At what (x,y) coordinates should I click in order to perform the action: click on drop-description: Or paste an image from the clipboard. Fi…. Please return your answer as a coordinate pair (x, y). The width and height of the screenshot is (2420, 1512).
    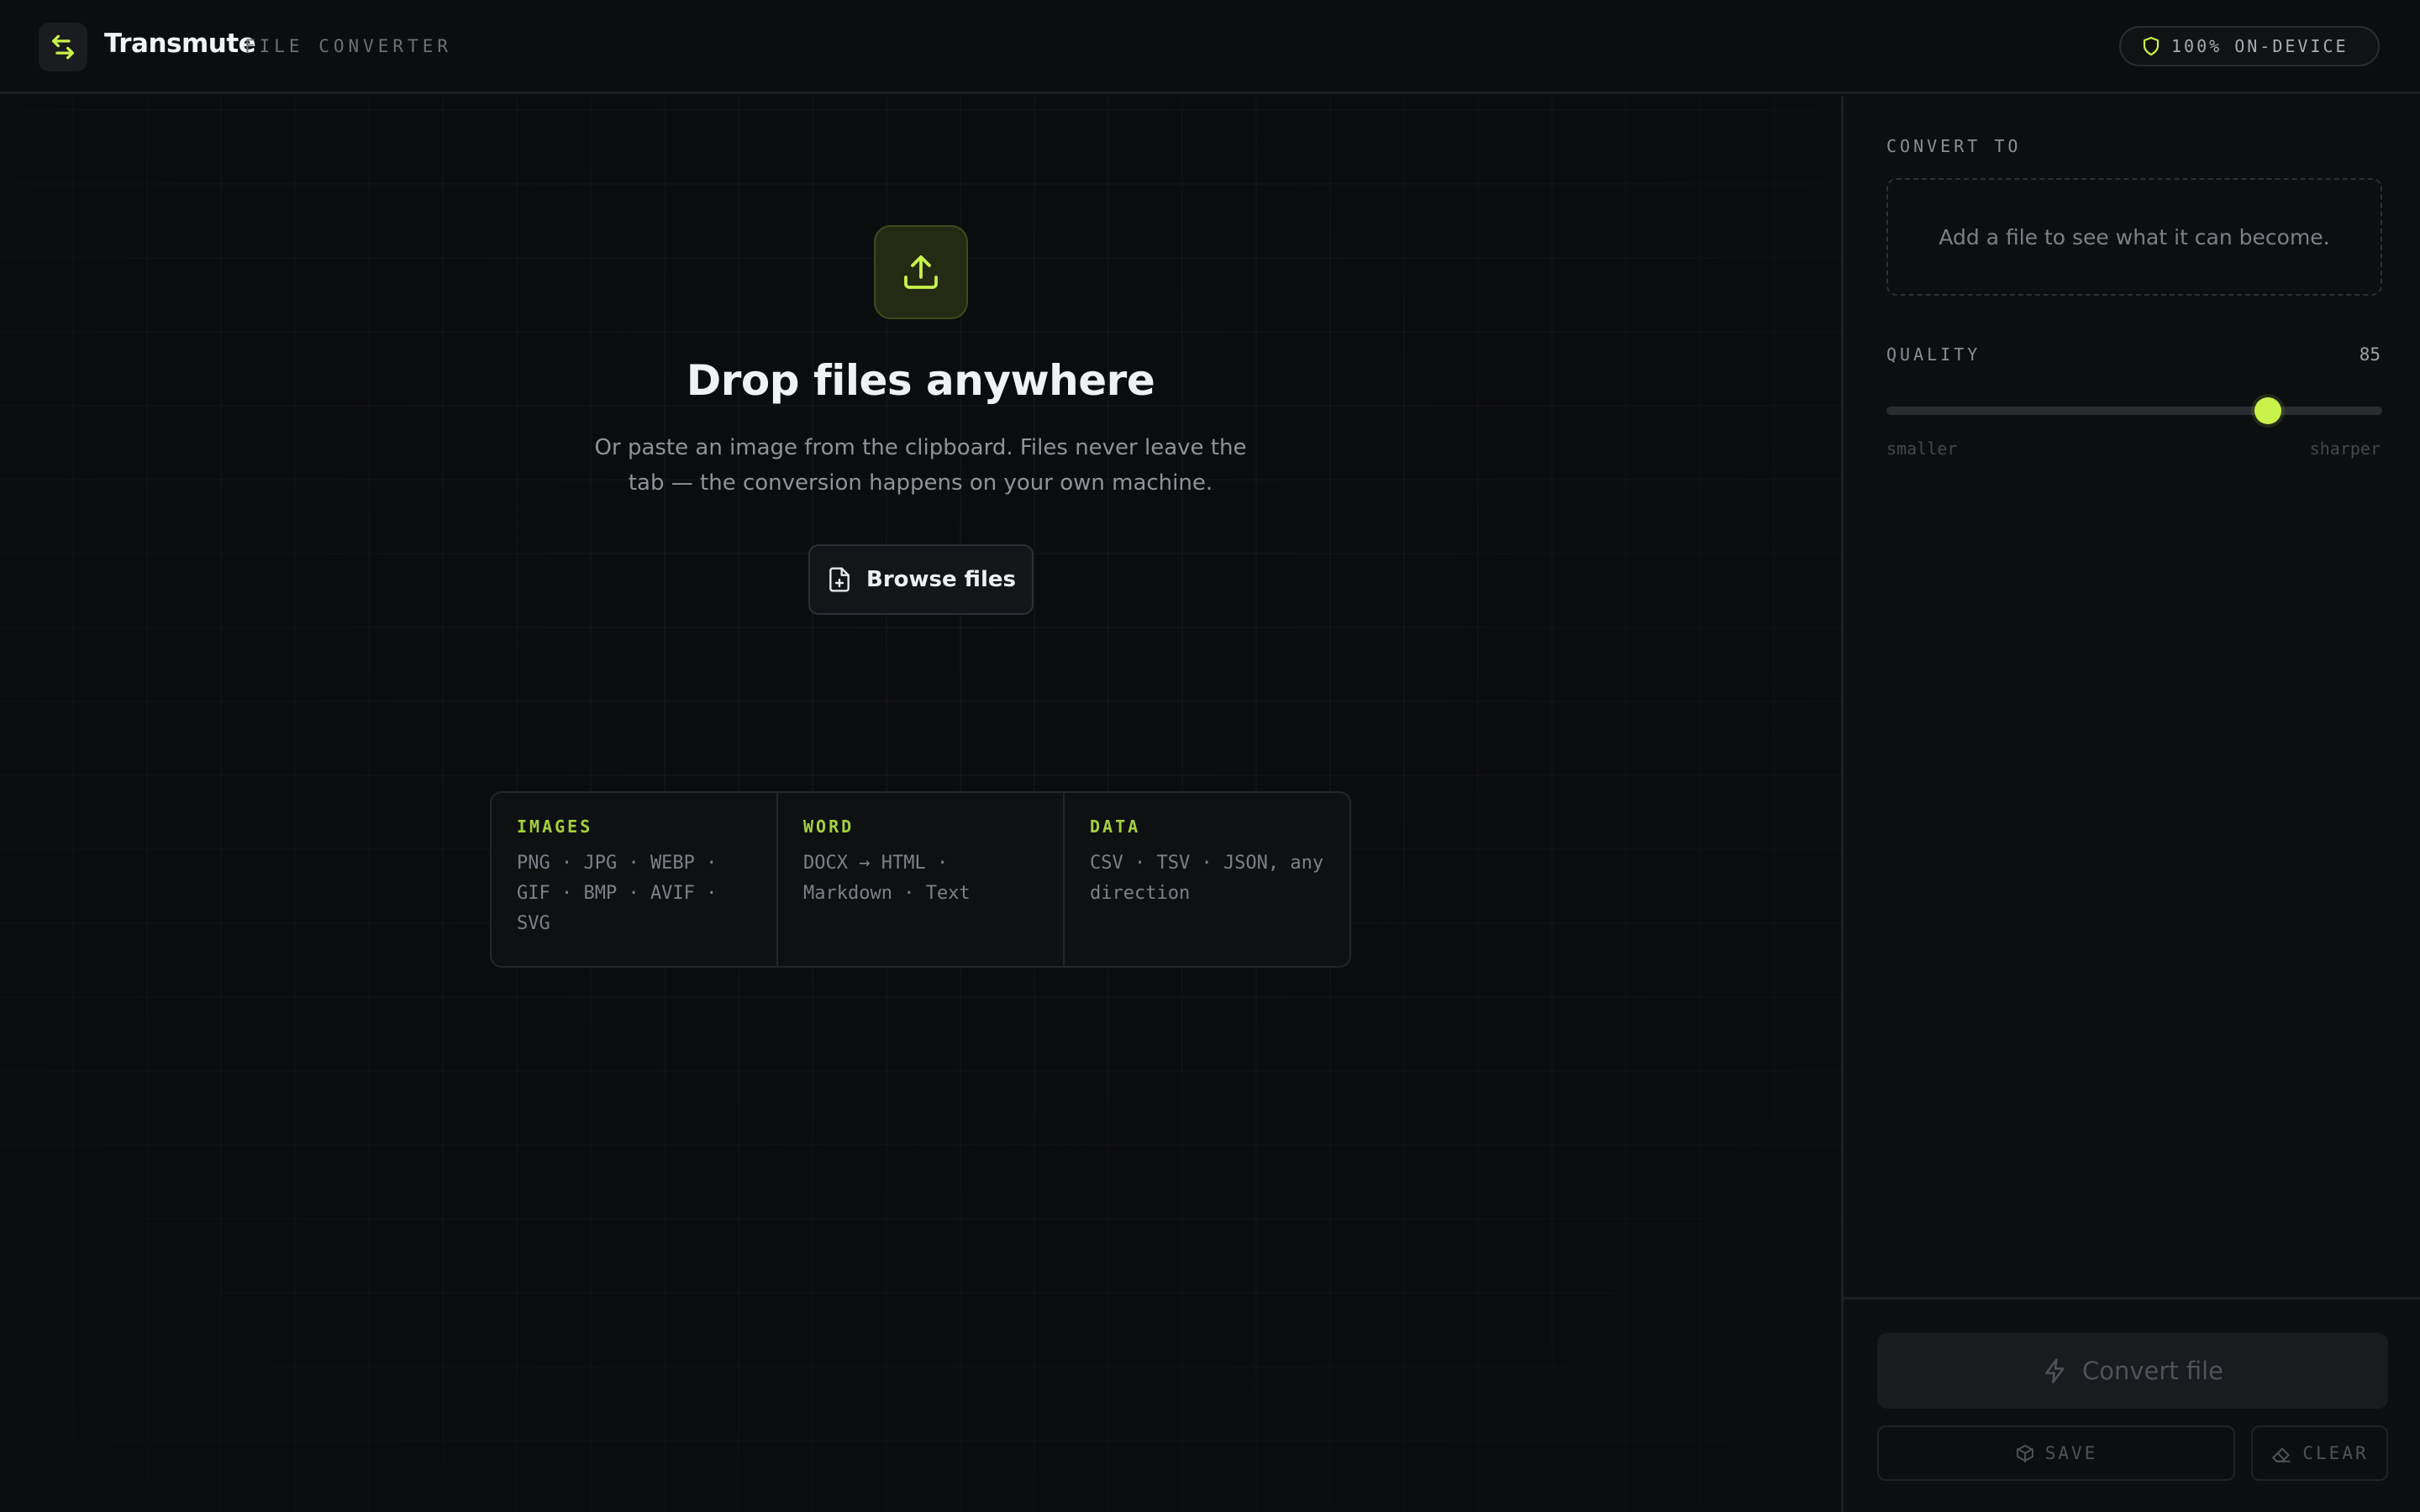
    Looking at the image, I should click on (921, 465).